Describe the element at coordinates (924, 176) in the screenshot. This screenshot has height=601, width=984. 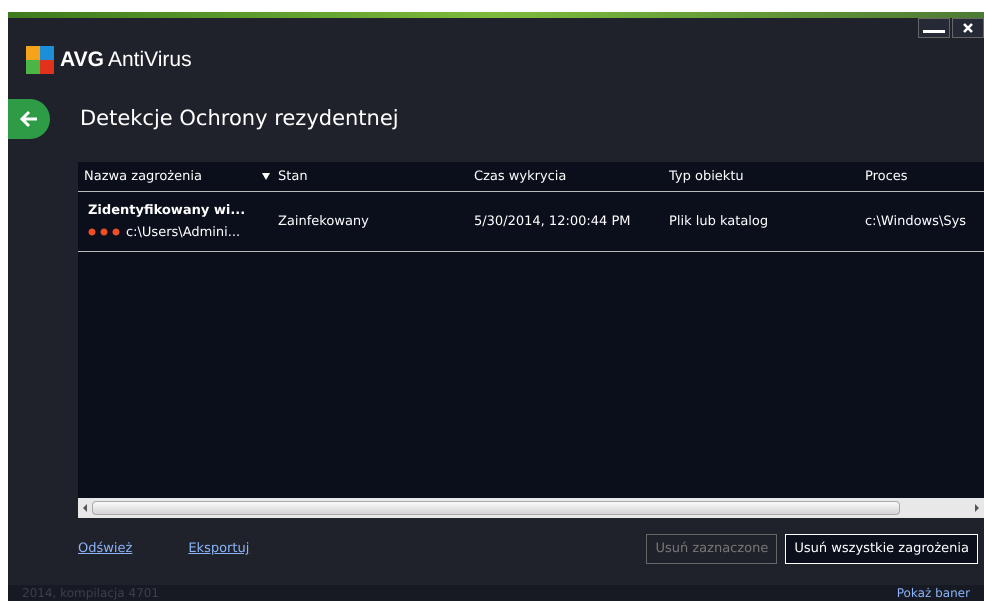
I see `column-header: Proces` at that location.